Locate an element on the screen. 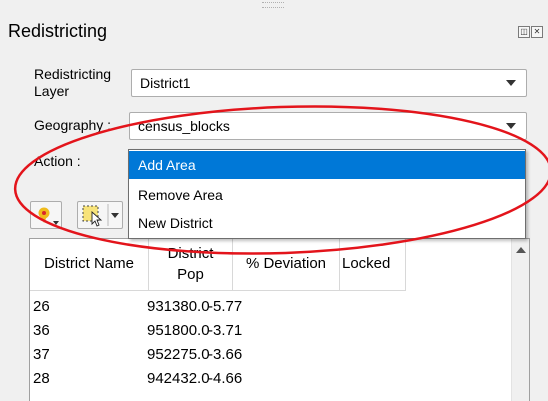 This screenshot has height=401, width=548. cell-district-pop: 931380.0 is located at coordinates (178, 306).